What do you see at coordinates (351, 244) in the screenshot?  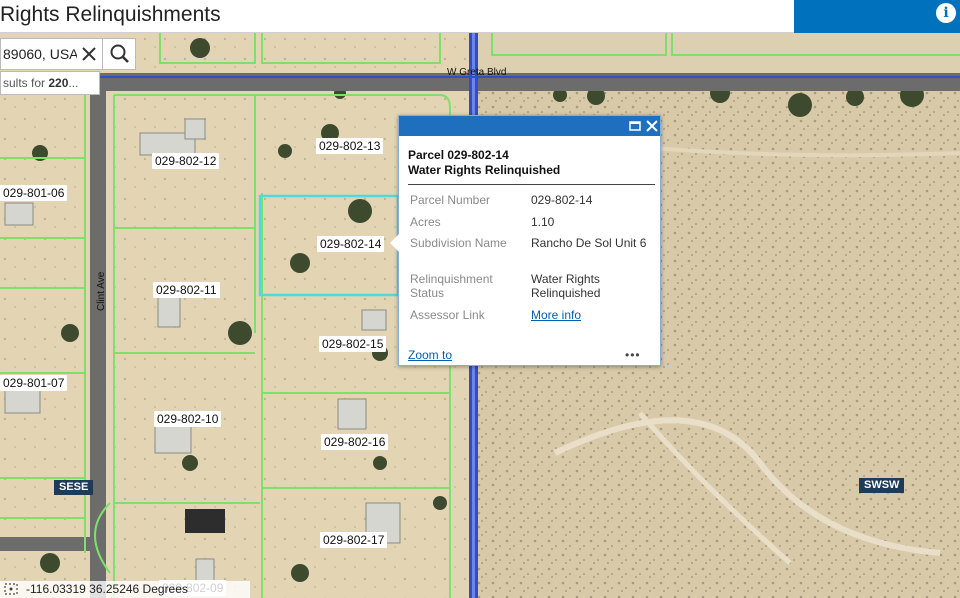 I see `parcel-label-selected: 029-802-14` at bounding box center [351, 244].